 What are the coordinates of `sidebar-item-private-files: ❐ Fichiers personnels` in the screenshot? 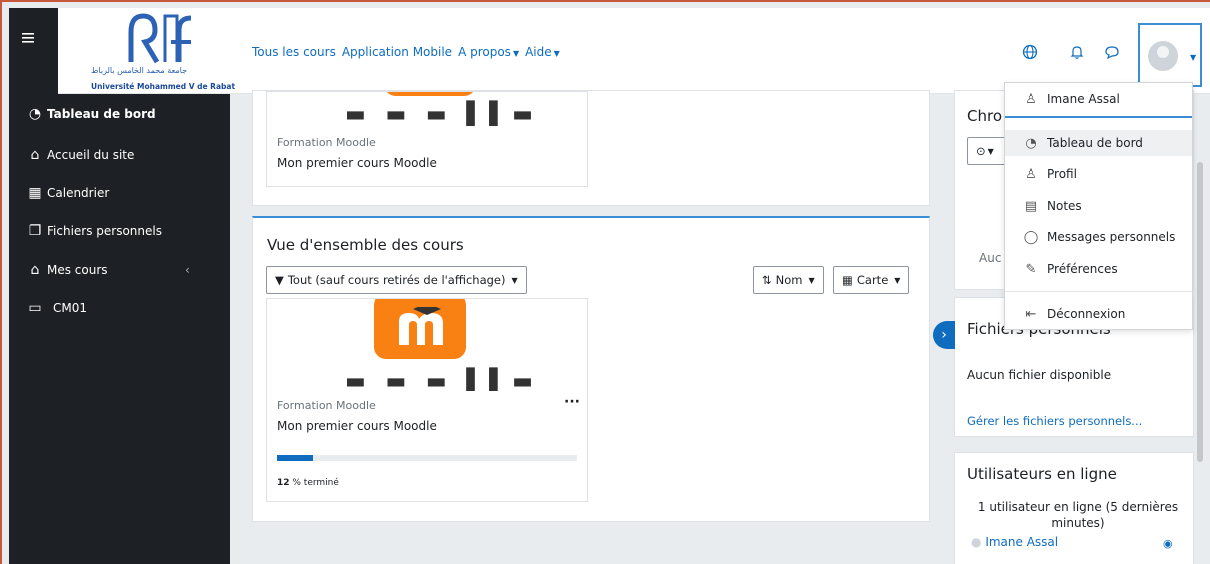 It's located at (94, 231).